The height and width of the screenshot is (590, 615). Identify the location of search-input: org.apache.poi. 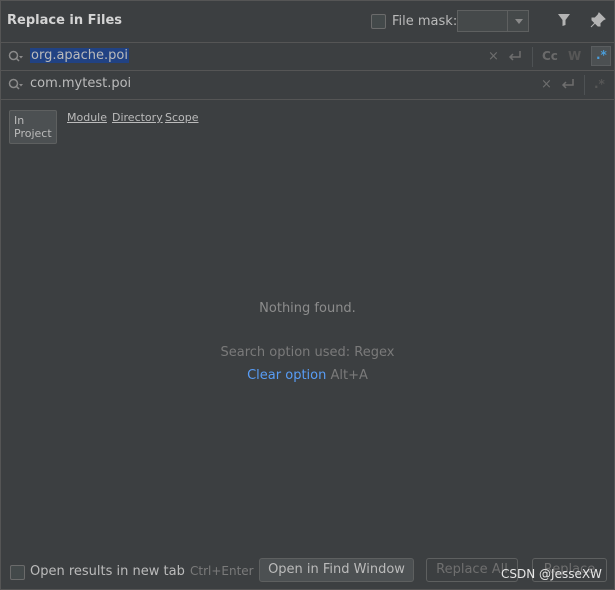
(79, 55).